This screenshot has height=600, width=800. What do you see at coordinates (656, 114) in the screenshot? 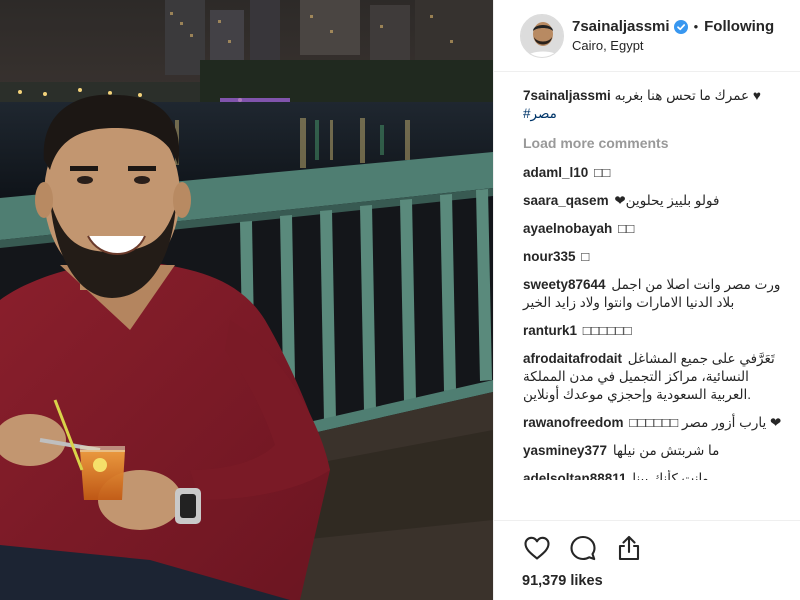
I see `caption-hashtag: #مصر` at bounding box center [656, 114].